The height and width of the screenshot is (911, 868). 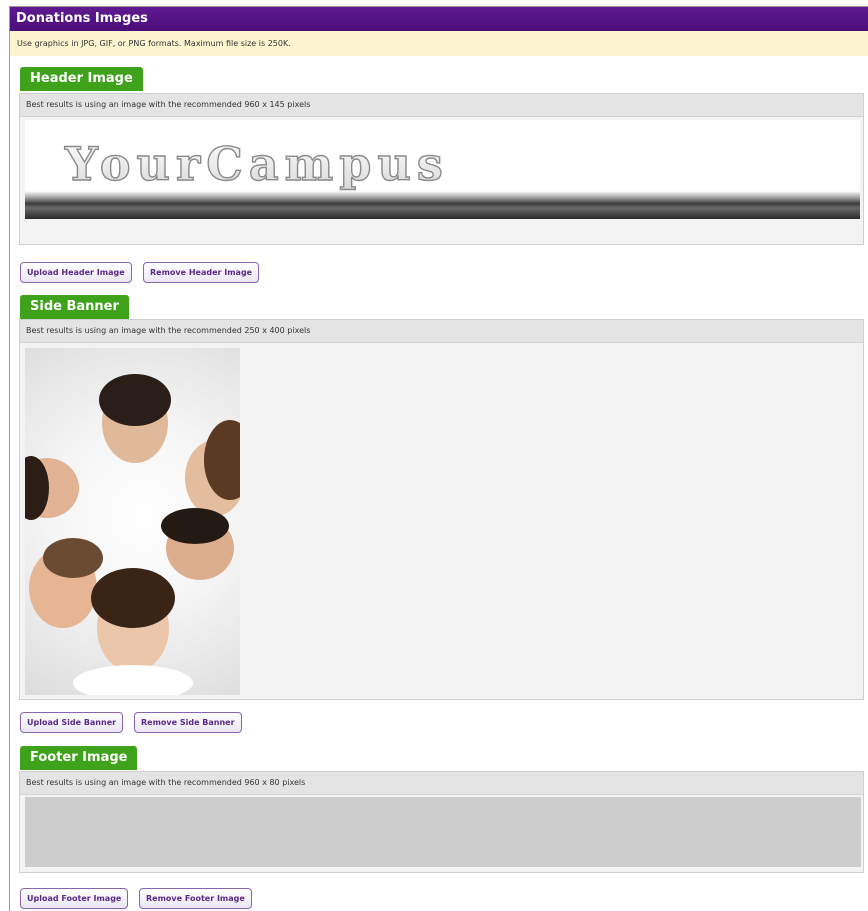 What do you see at coordinates (132, 534) in the screenshot?
I see `group-photo-illustration` at bounding box center [132, 534].